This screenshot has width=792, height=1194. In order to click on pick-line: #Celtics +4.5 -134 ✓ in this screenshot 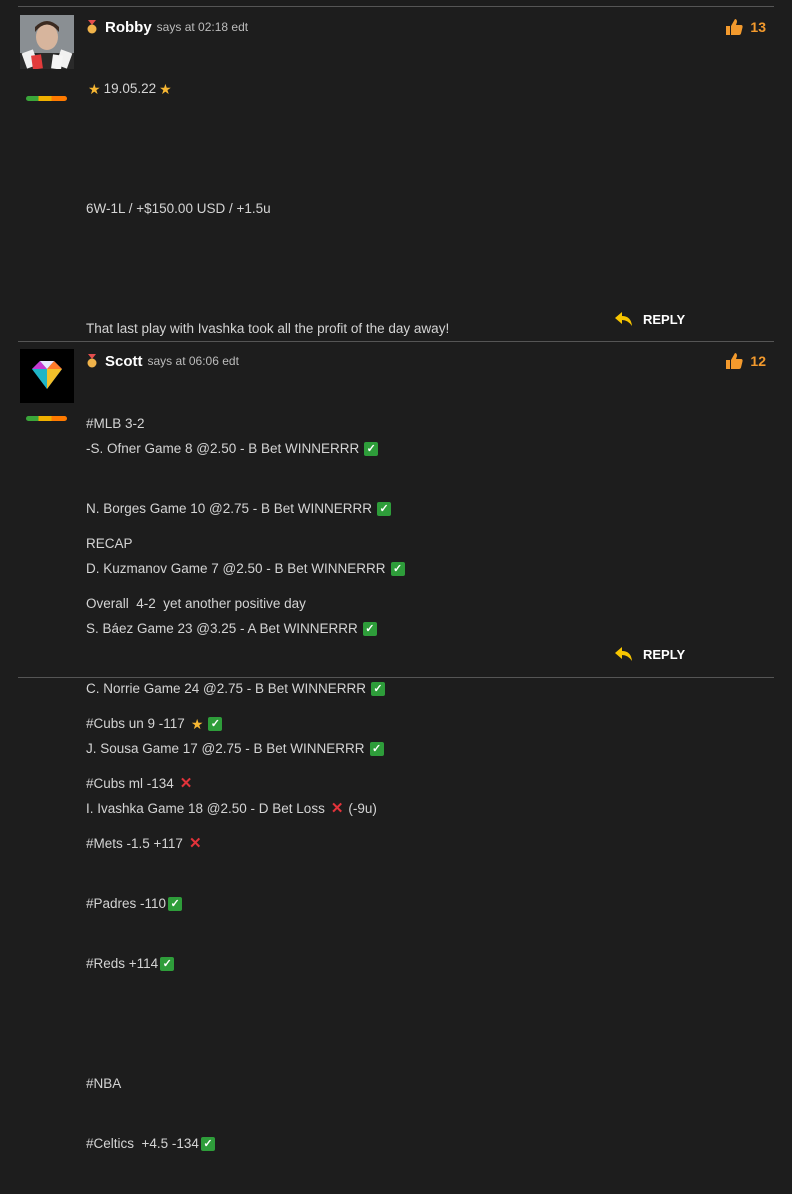, I will do `click(196, 1144)`.